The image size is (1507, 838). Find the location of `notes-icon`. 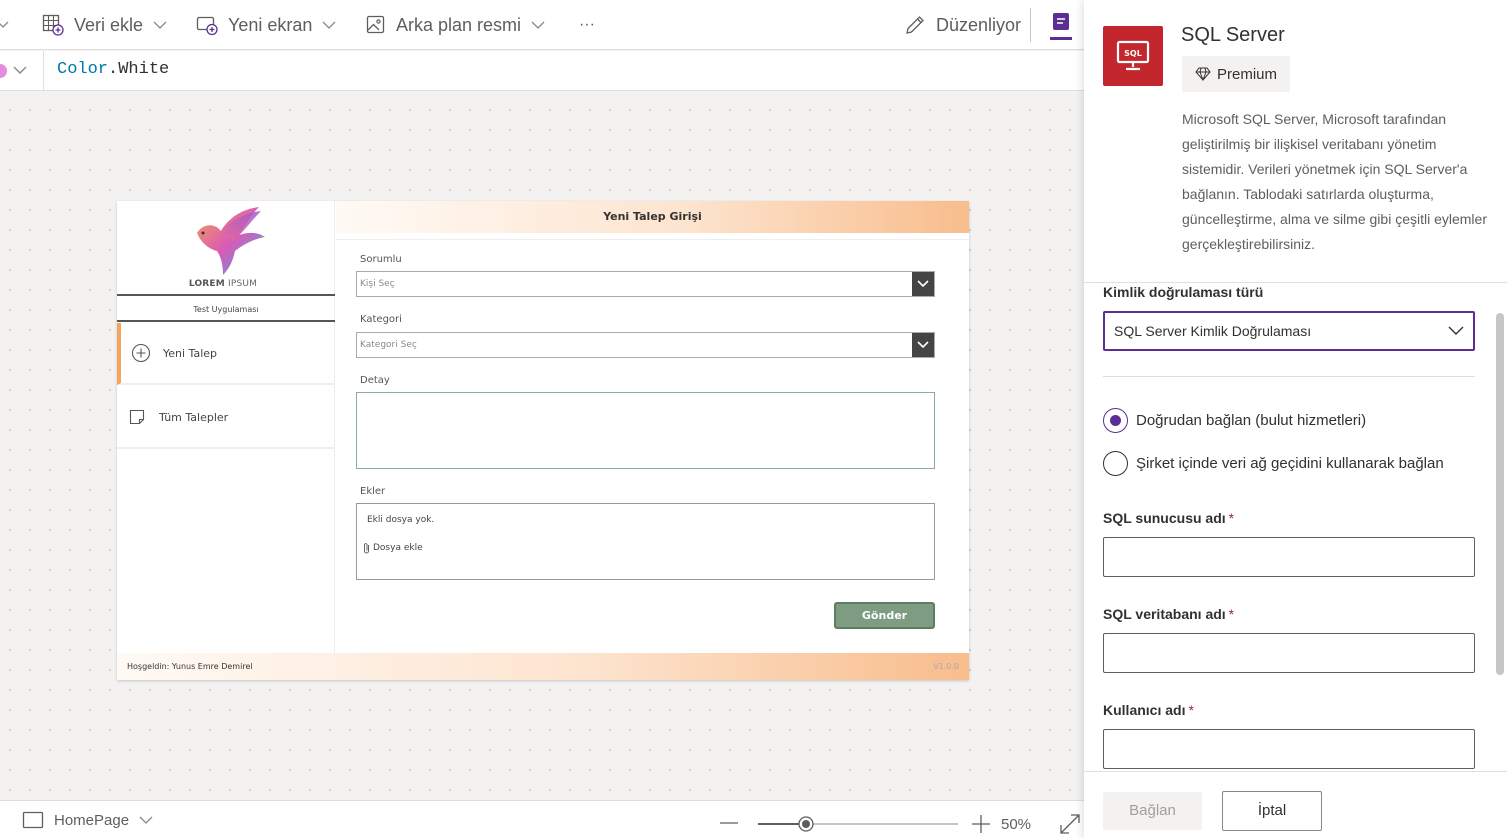

notes-icon is located at coordinates (1061, 26).